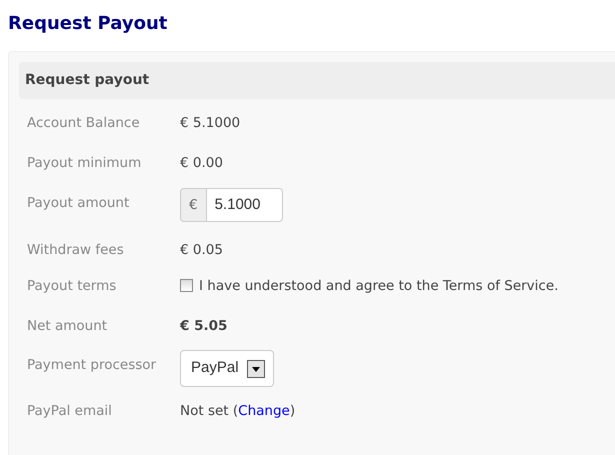  What do you see at coordinates (70, 411) in the screenshot?
I see `field-label: PayPal email` at bounding box center [70, 411].